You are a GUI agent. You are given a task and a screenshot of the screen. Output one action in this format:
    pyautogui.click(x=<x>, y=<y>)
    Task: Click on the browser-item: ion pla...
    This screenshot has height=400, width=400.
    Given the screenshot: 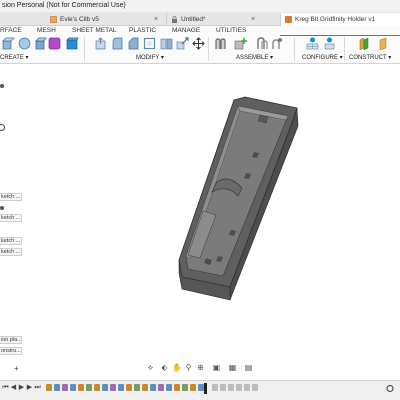 What is the action you would take?
    pyautogui.click(x=11, y=340)
    